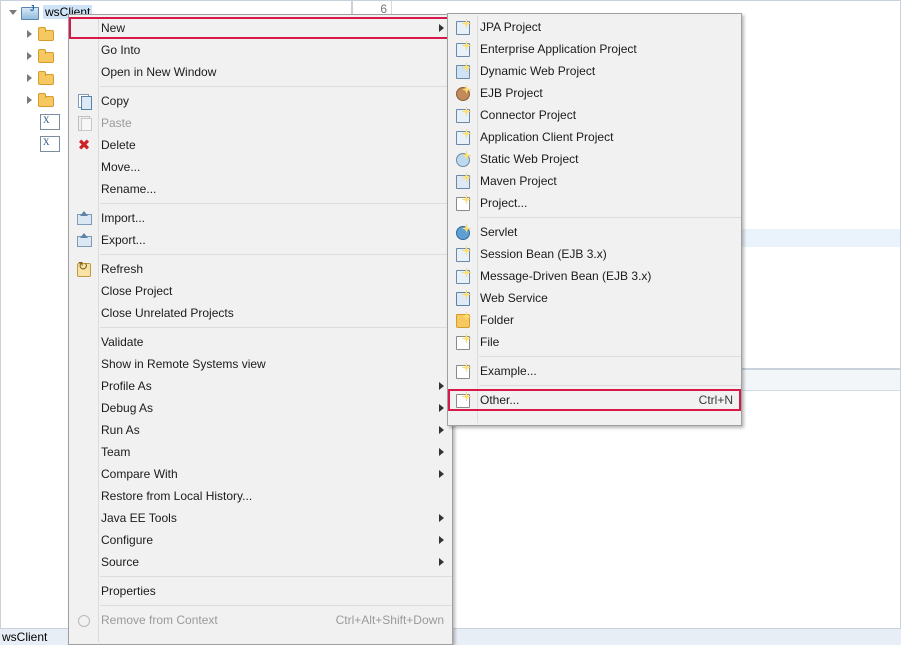 This screenshot has height=645, width=901. Describe the element at coordinates (463, 71) in the screenshot. I see `dynamic-web-project-icon` at that location.